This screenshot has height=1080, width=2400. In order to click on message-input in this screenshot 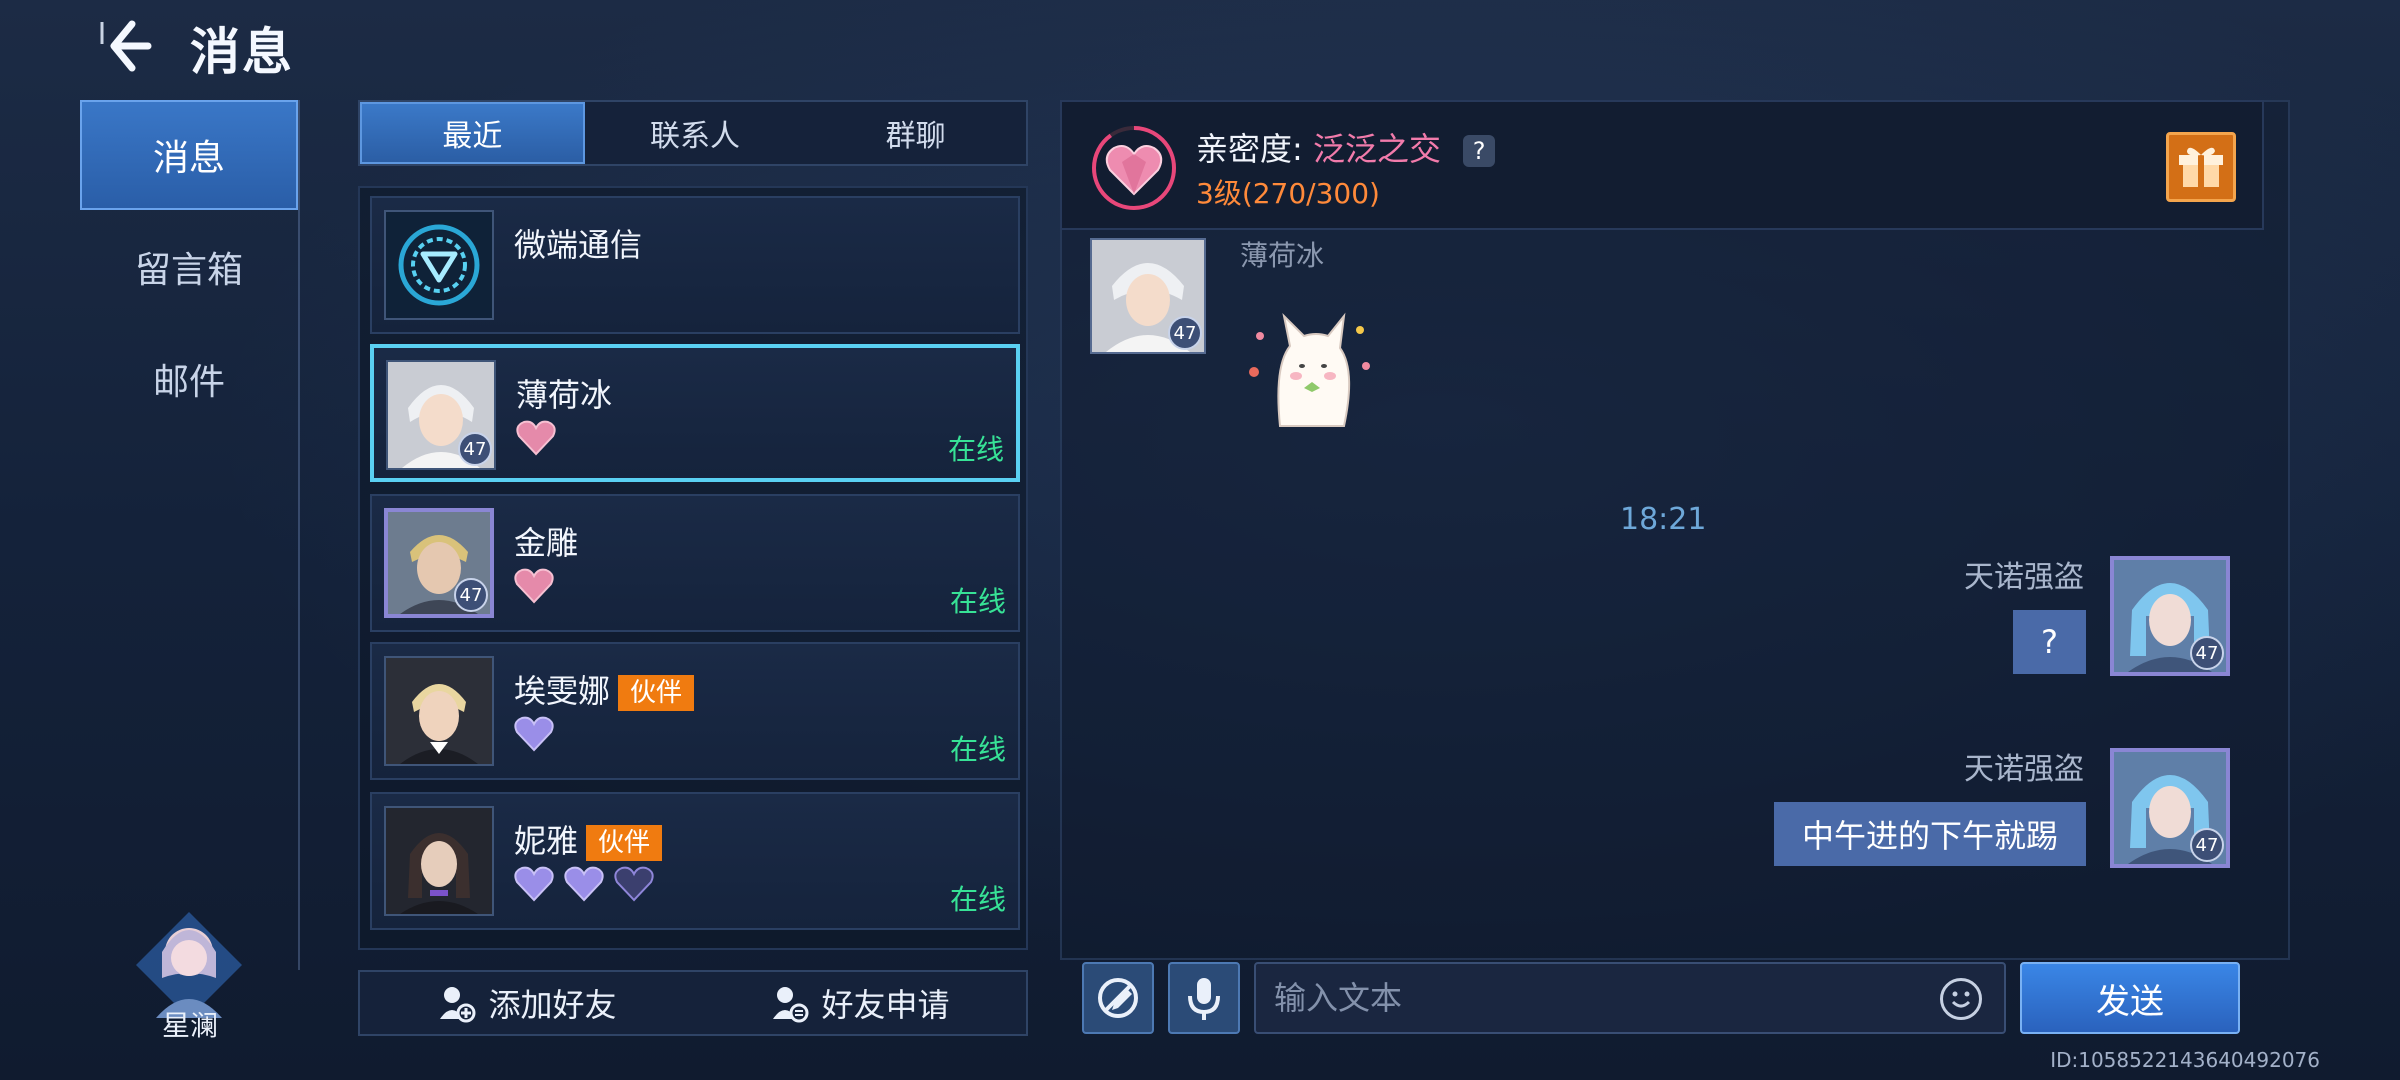, I will do `click(1630, 998)`.